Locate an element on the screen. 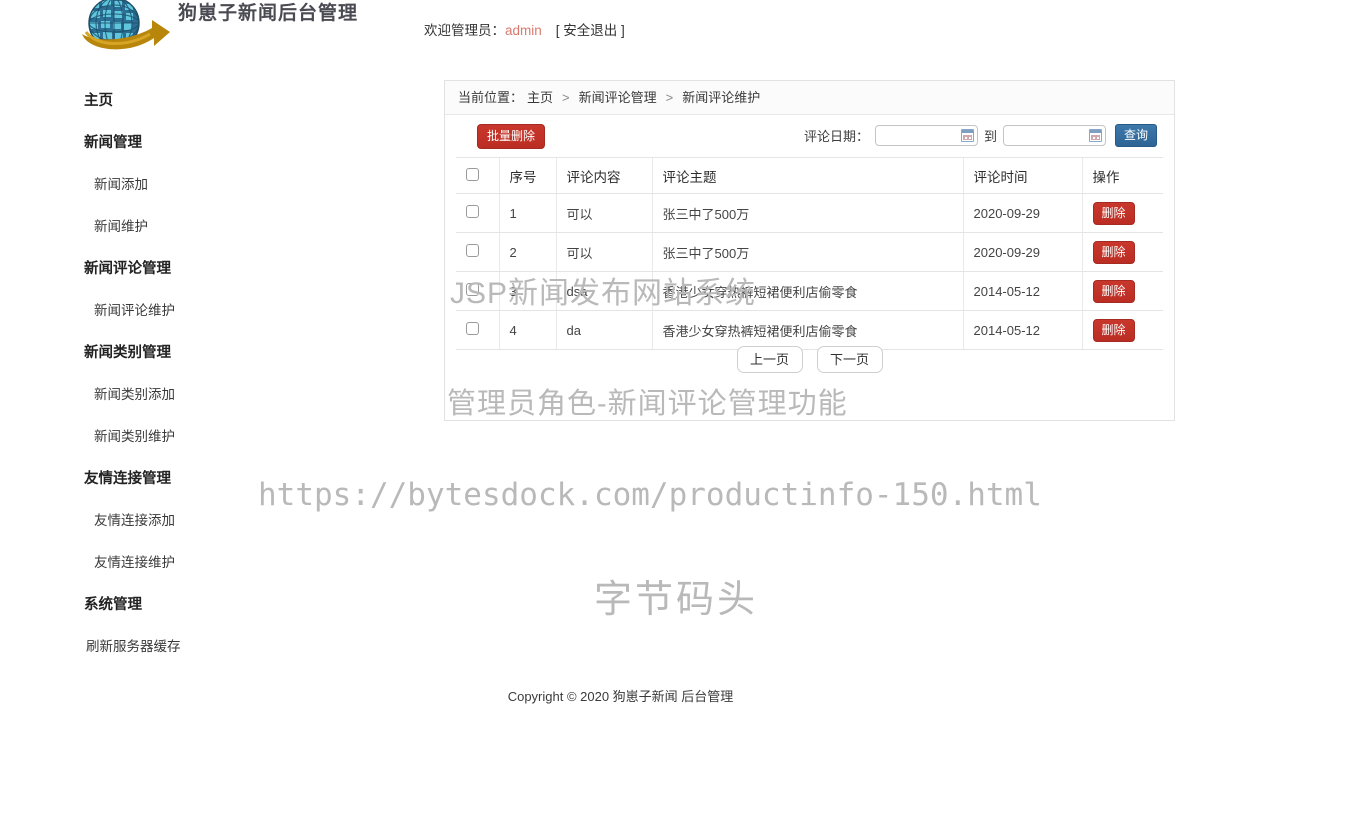 The width and height of the screenshot is (1365, 840). app-title: 狗崽子新闻后台管理 is located at coordinates (268, 13).